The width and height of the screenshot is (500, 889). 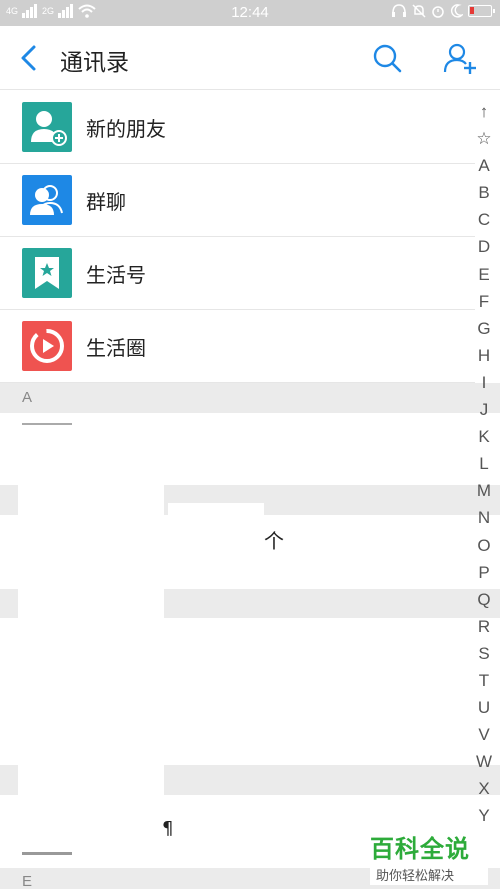 I want to click on index-item: A, so click(x=484, y=165).